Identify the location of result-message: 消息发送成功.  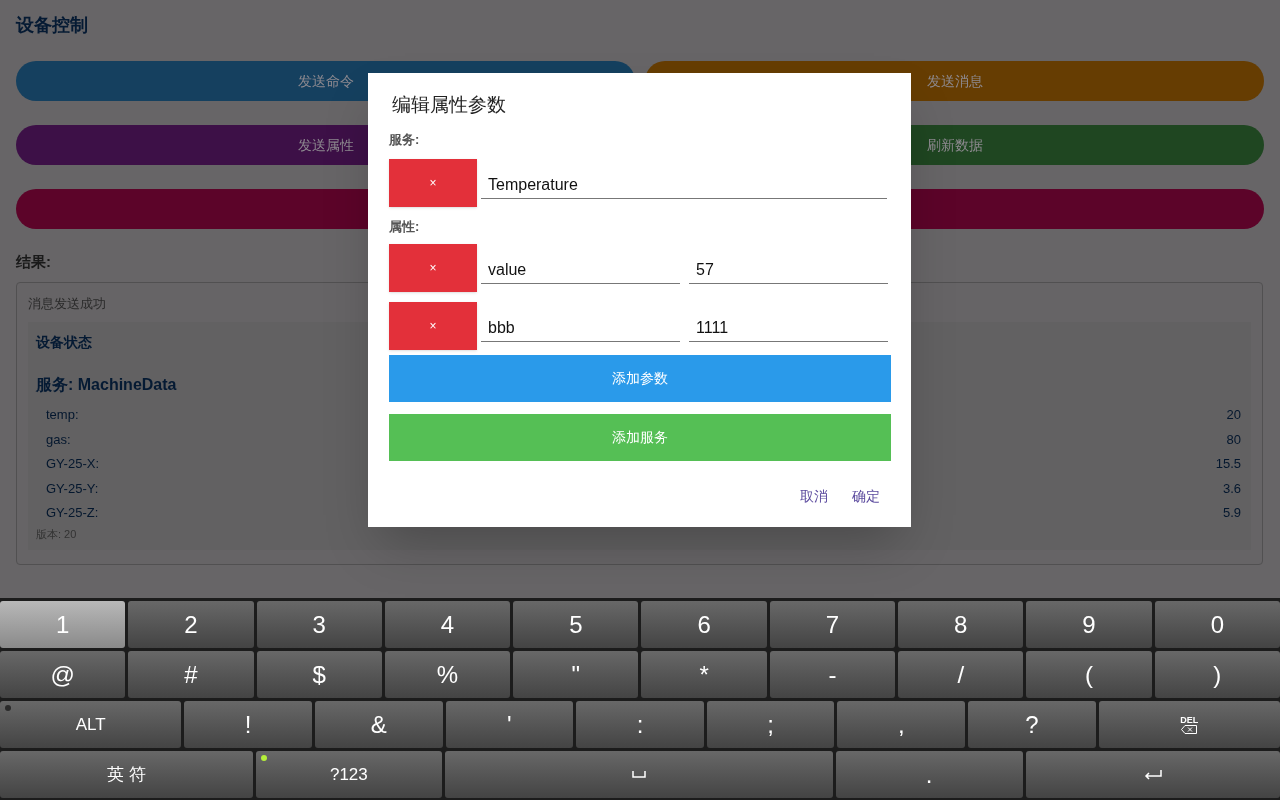
(67, 303).